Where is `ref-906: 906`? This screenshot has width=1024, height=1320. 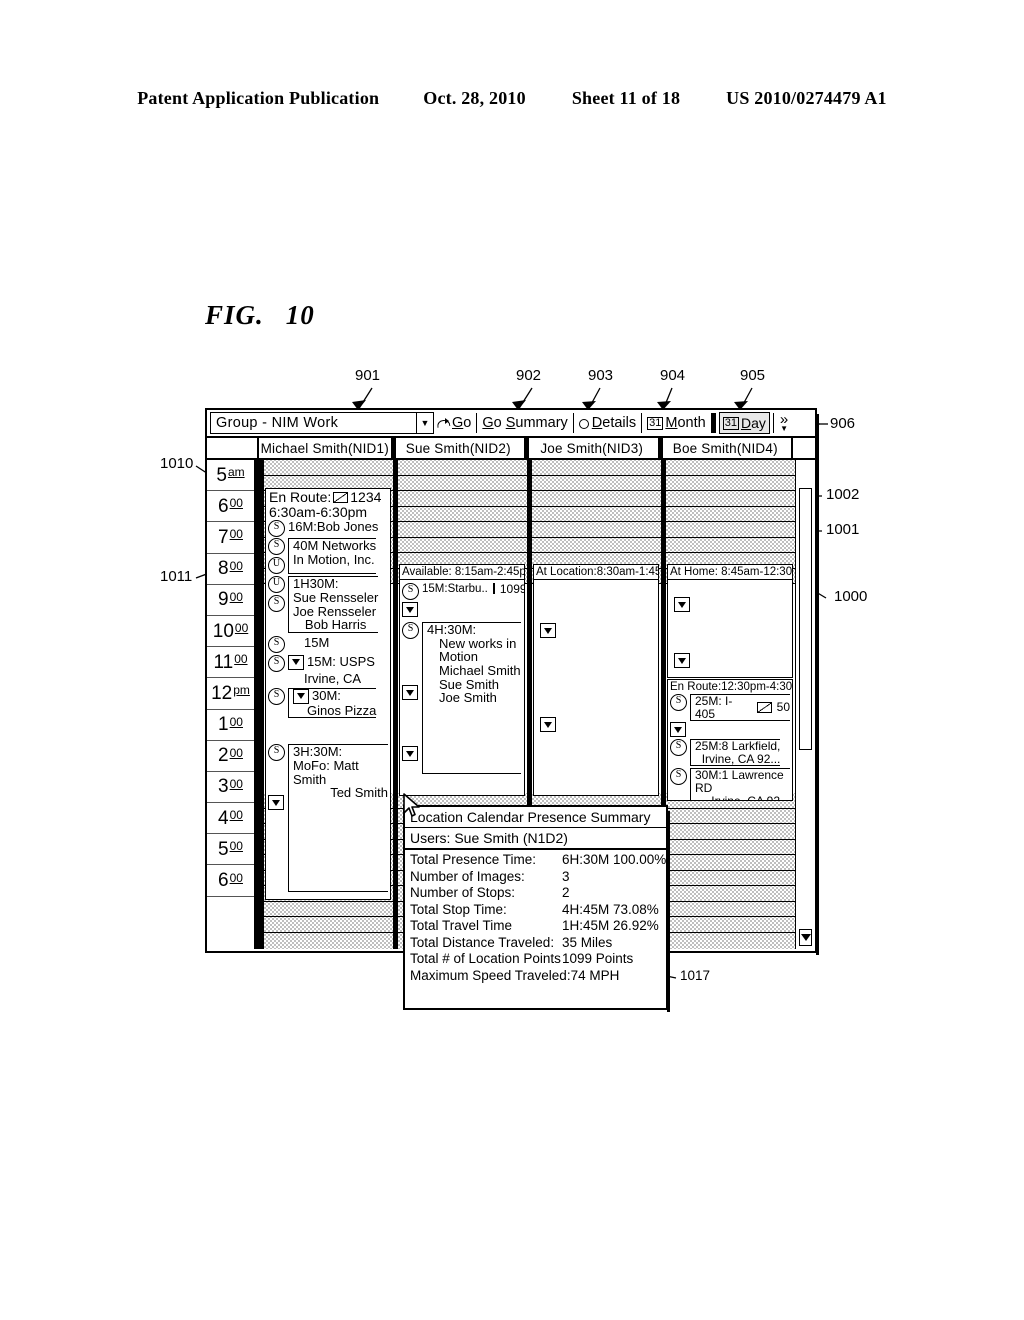
ref-906: 906 is located at coordinates (843, 423).